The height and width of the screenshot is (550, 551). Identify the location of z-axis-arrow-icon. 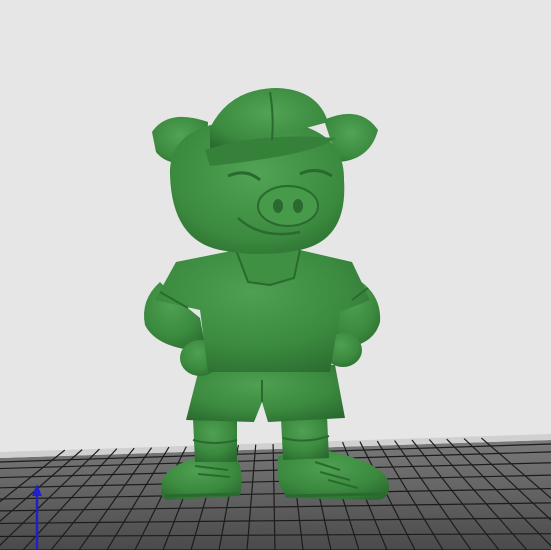
(37, 517).